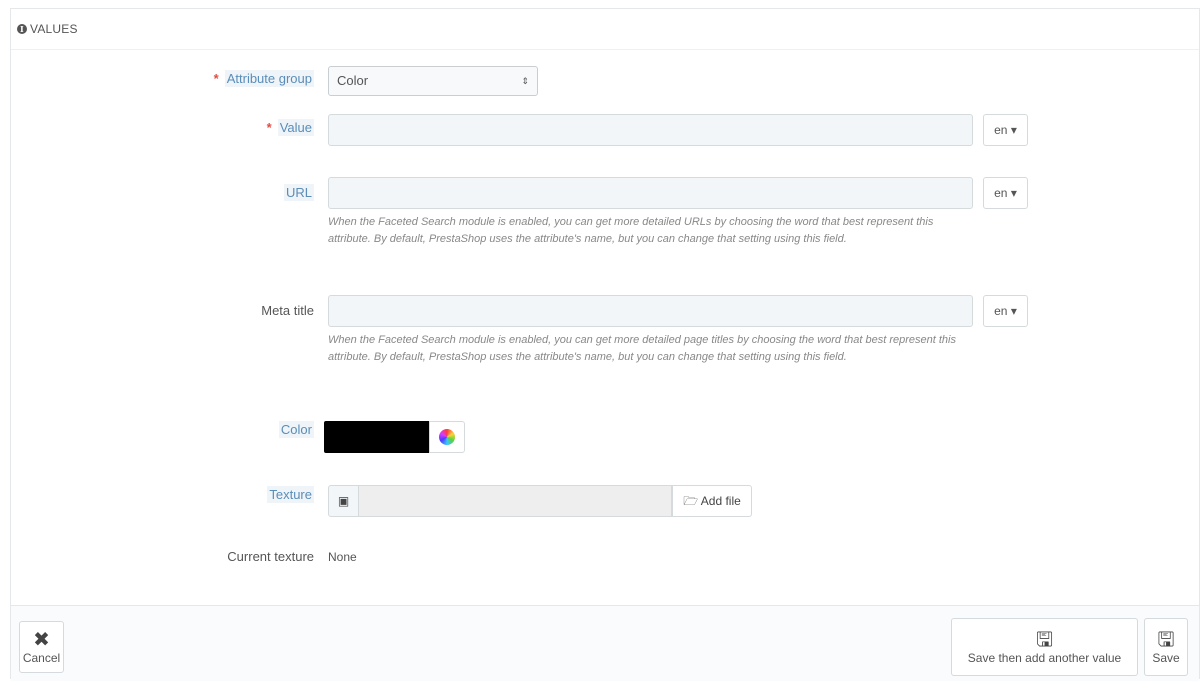 The image size is (1201, 681). What do you see at coordinates (343, 501) in the screenshot?
I see `file-icon: ▣` at bounding box center [343, 501].